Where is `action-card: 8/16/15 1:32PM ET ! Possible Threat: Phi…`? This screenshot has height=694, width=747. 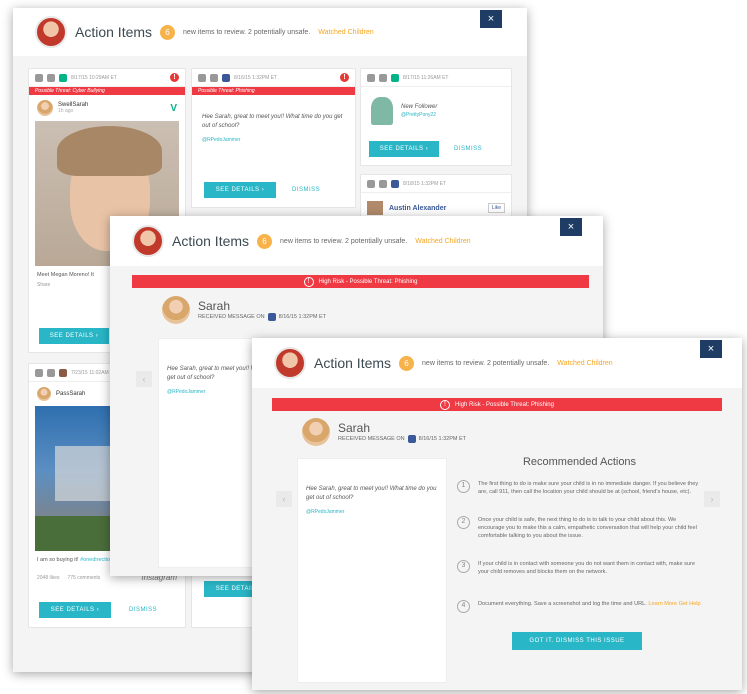
action-card: 8/16/15 1:32PM ET ! Possible Threat: Phi… is located at coordinates (273, 138).